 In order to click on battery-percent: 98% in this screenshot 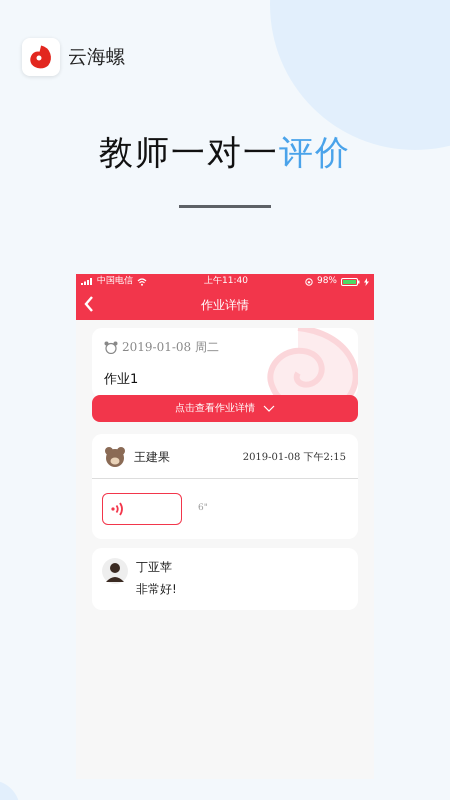, I will do `click(326, 281)`.